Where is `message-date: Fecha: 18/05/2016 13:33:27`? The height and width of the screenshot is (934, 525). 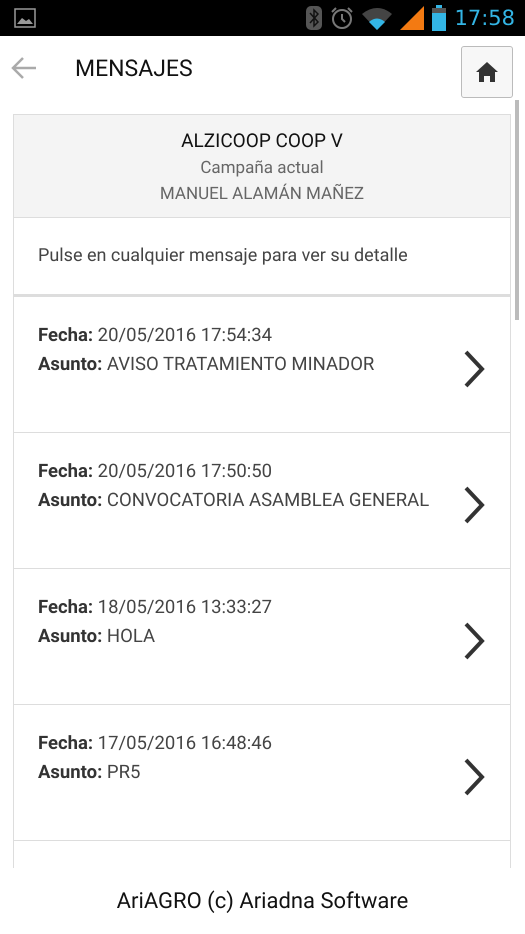 message-date: Fecha: 18/05/2016 13:33:27 is located at coordinates (156, 607).